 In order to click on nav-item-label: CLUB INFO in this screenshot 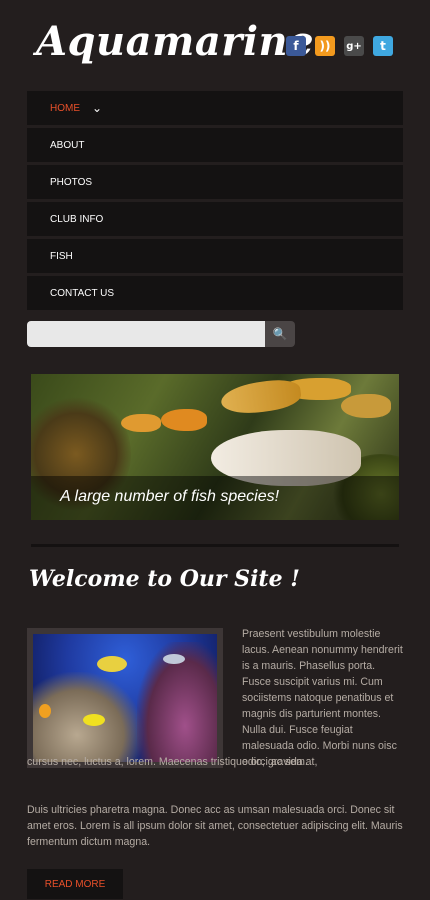, I will do `click(77, 219)`.